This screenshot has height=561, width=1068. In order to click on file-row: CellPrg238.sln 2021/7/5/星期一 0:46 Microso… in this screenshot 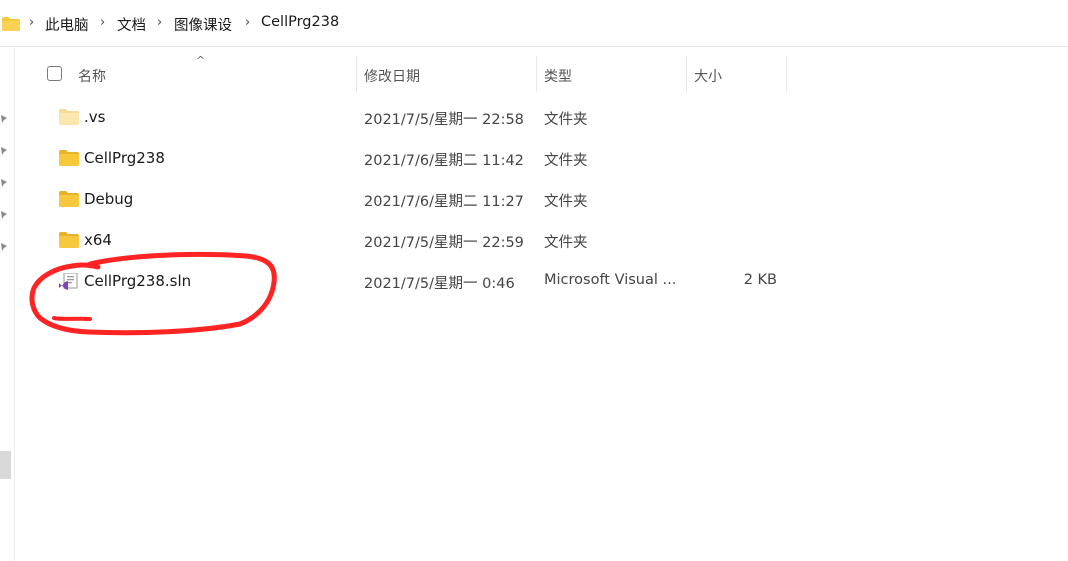, I will do `click(542, 281)`.